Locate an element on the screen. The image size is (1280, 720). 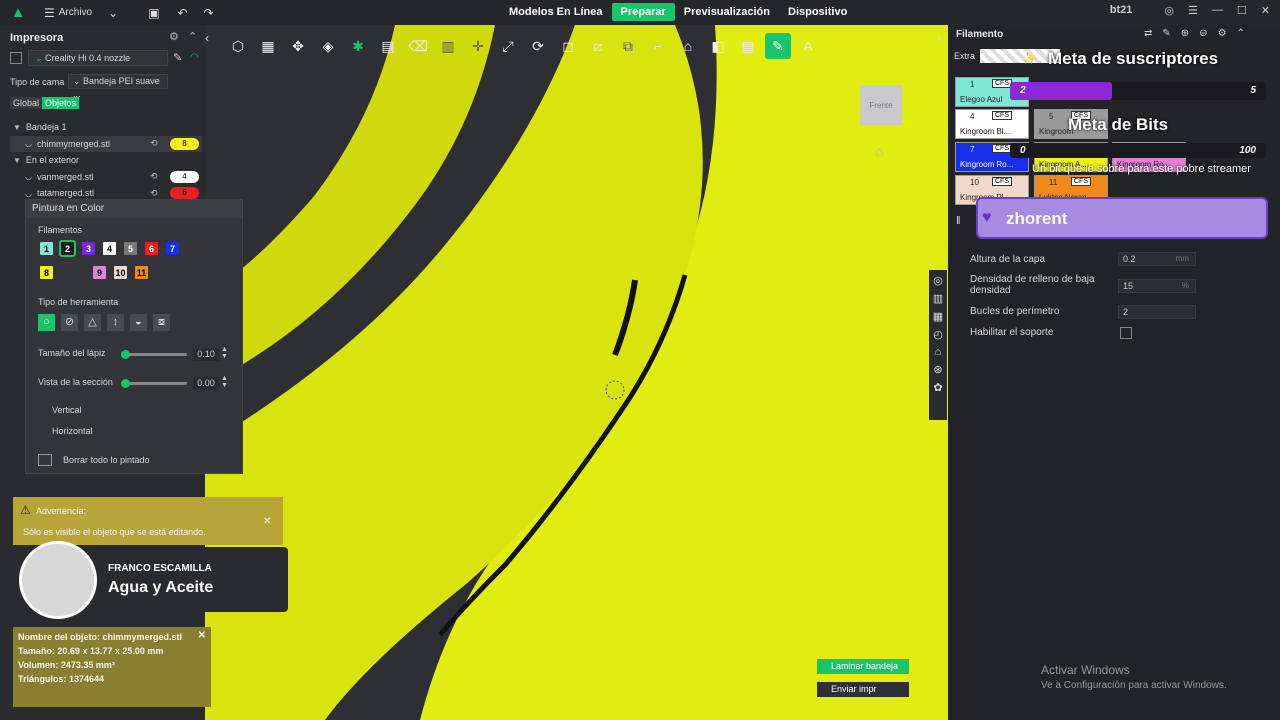
sync-icon: ⇄ is located at coordinates (1148, 33).